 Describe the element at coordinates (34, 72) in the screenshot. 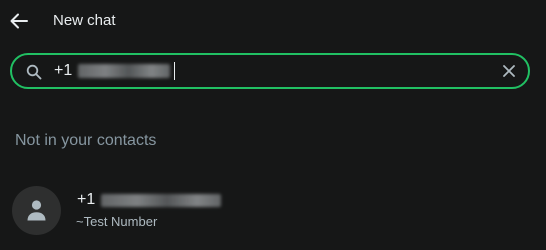

I see `search-icon` at that location.